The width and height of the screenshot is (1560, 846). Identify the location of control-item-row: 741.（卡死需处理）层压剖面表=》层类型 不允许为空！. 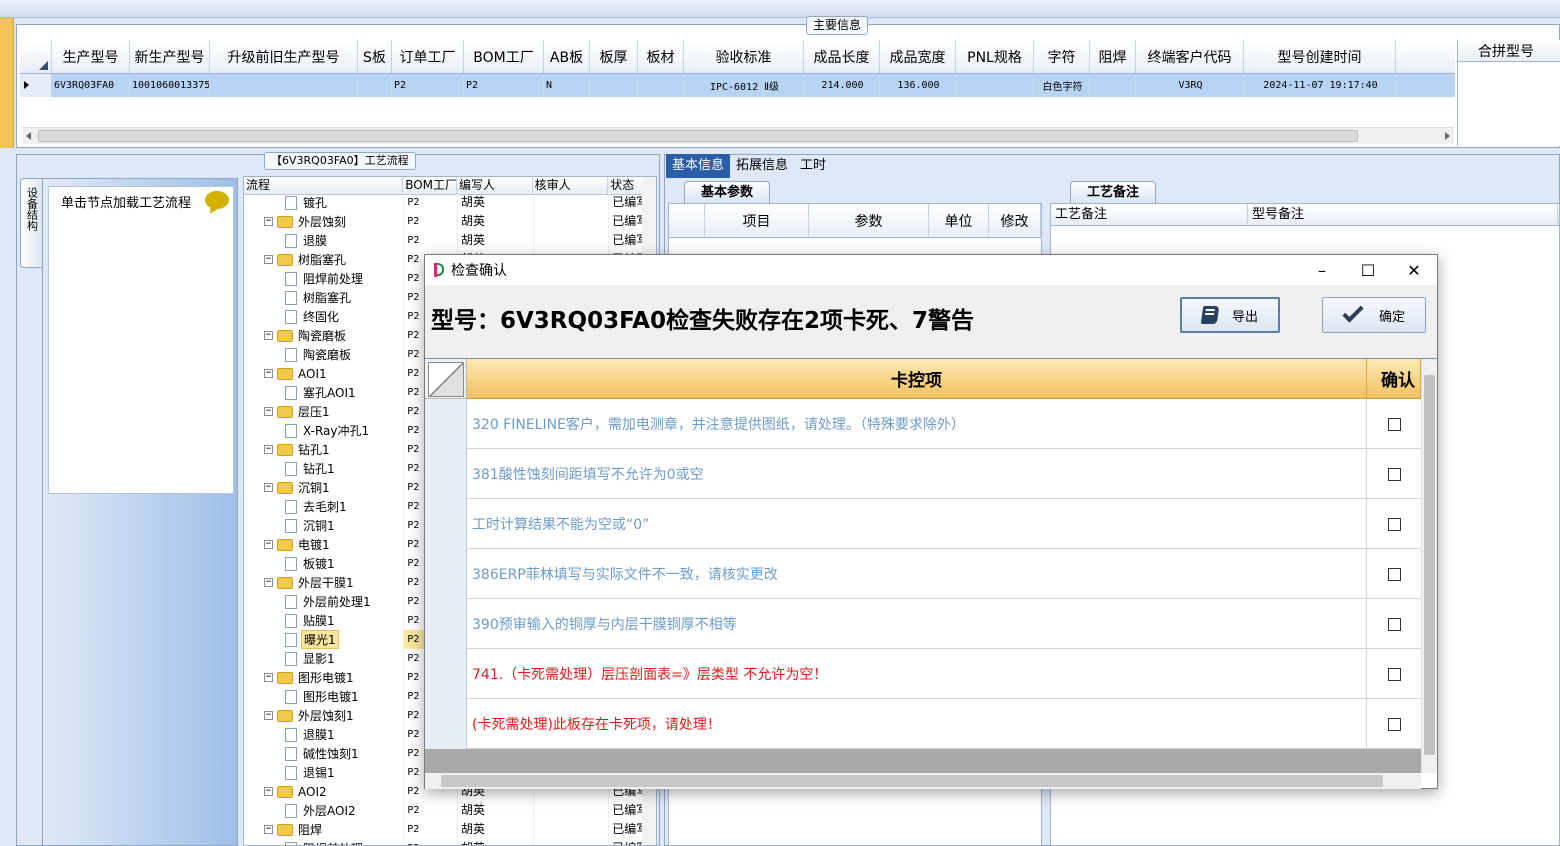
(923, 674).